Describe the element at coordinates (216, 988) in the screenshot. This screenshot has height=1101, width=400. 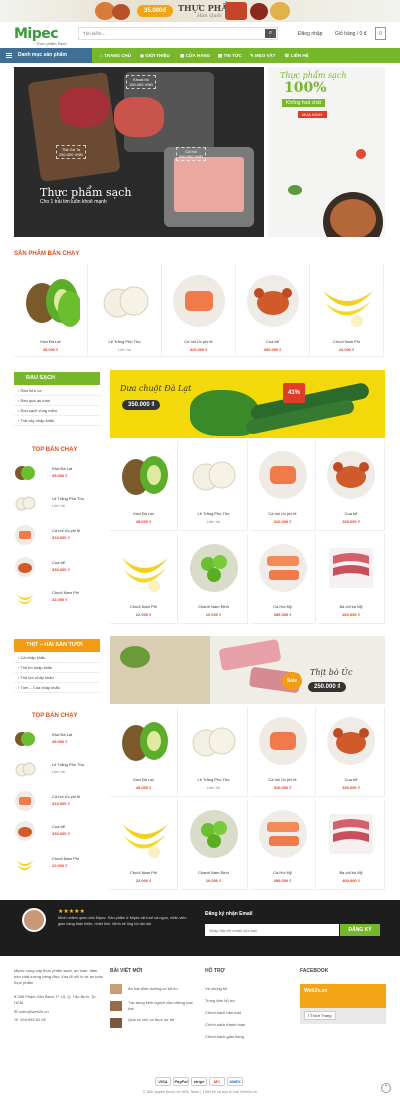
I see `support-link: Về chúng tôi` at that location.